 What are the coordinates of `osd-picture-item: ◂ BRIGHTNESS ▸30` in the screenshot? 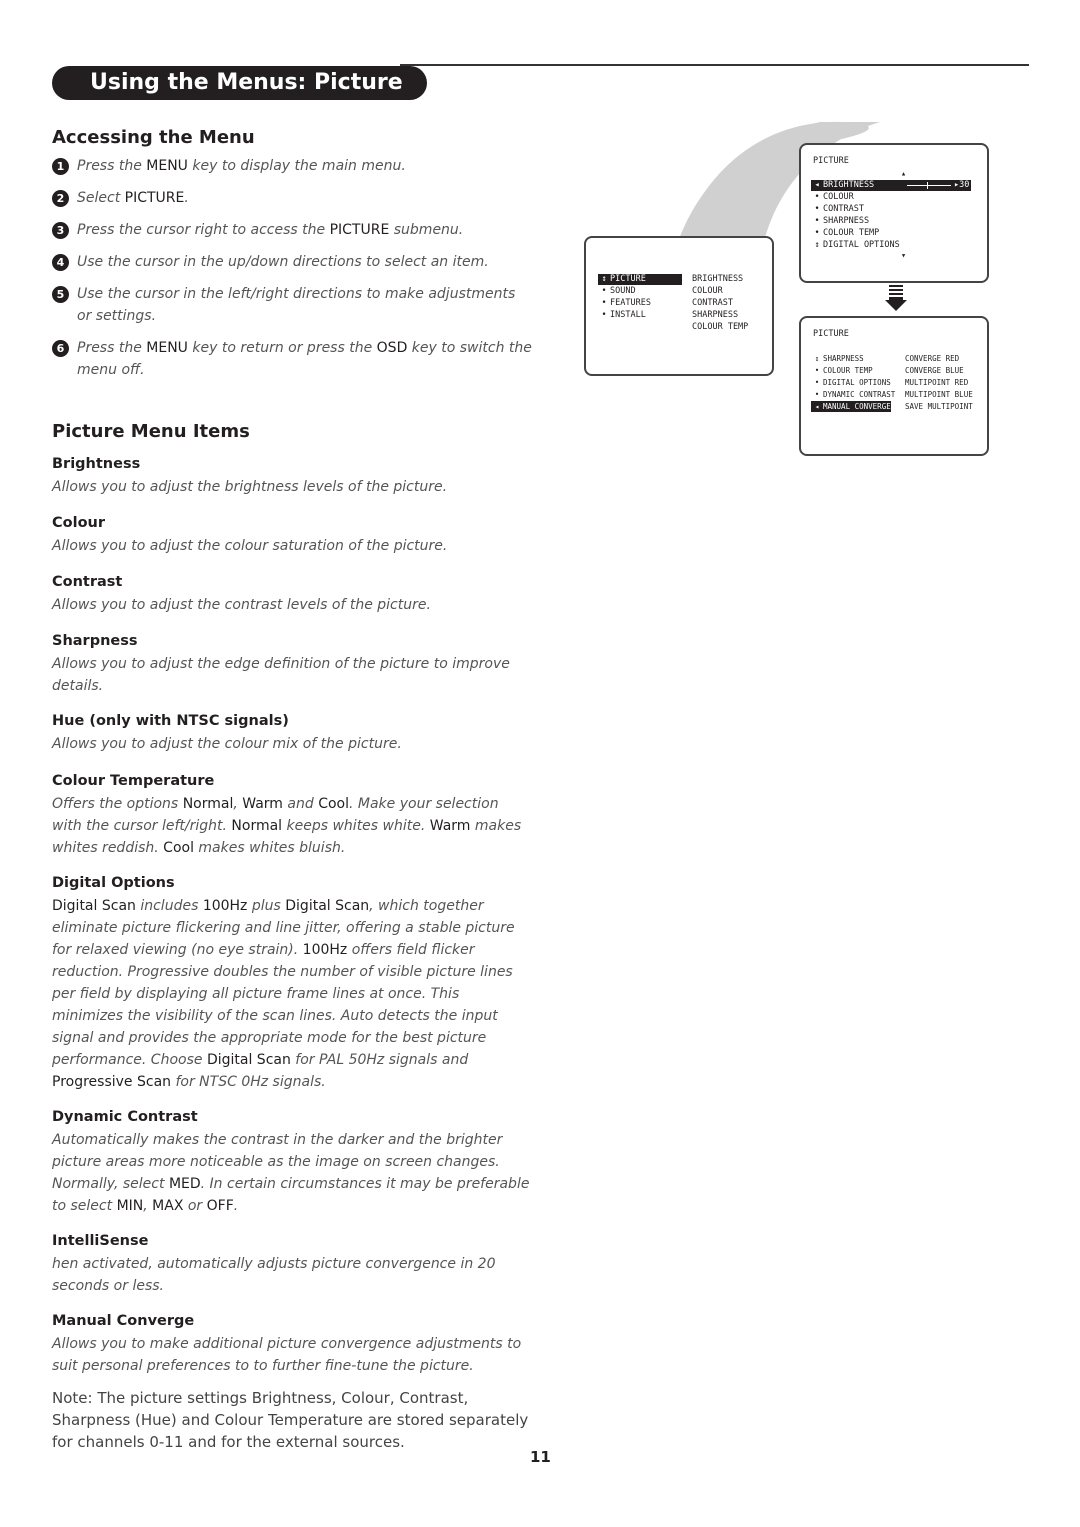 It's located at (891, 185).